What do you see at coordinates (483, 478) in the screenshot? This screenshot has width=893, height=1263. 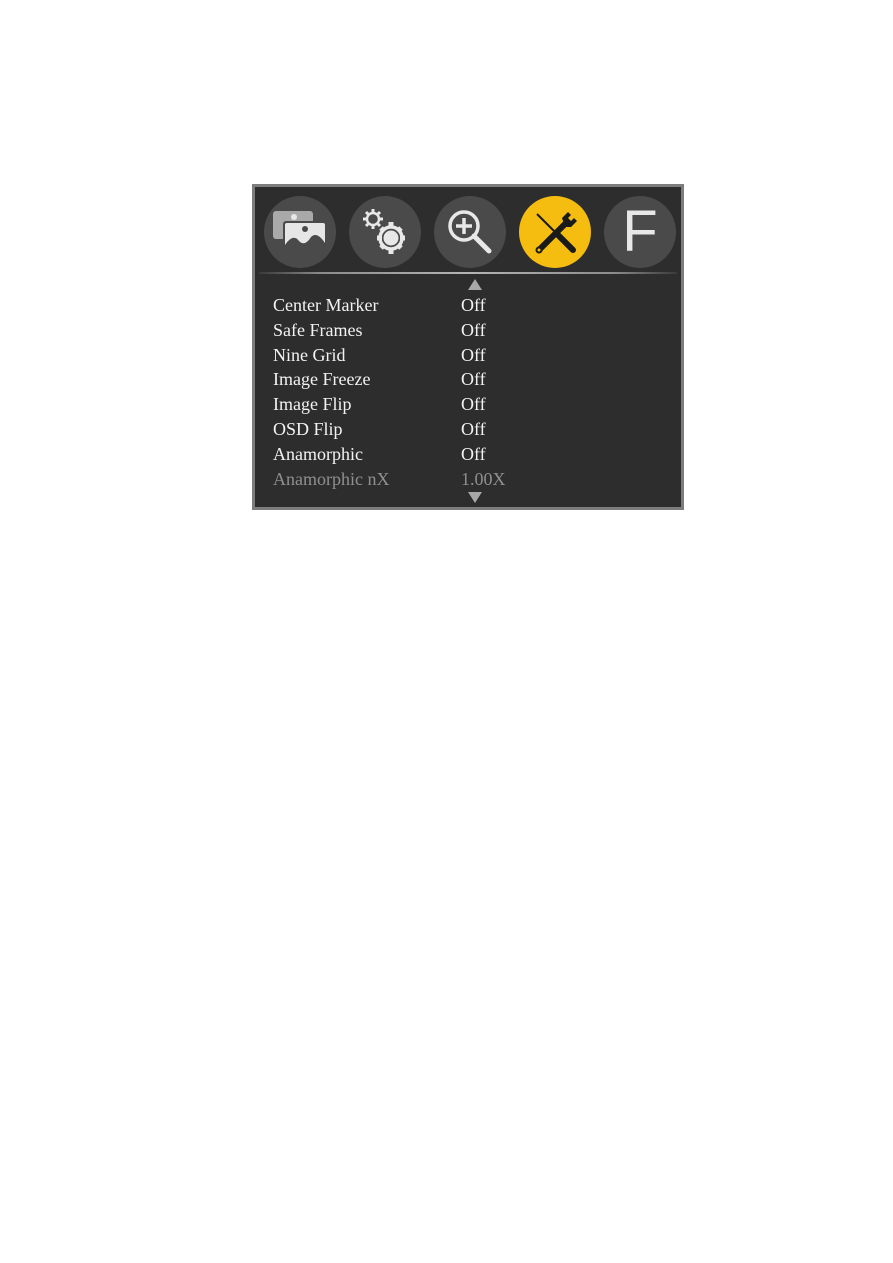 I see `menu-item-value: 1.00X` at bounding box center [483, 478].